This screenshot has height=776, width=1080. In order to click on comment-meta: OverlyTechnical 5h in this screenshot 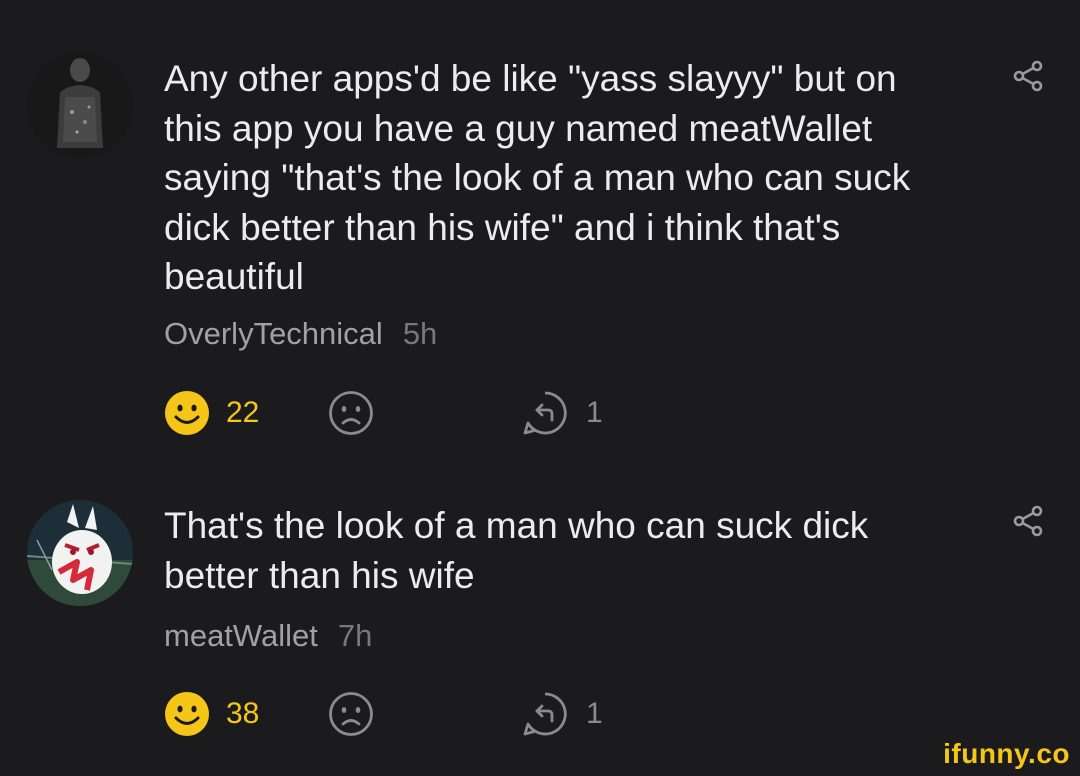, I will do `click(300, 334)`.